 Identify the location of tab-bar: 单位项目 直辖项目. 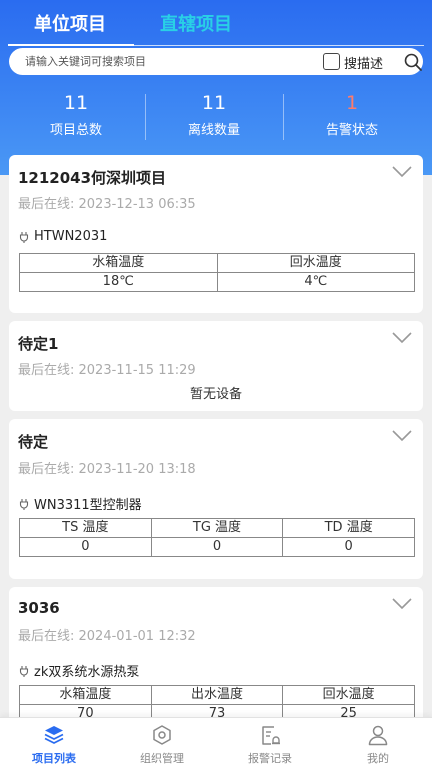
(216, 27).